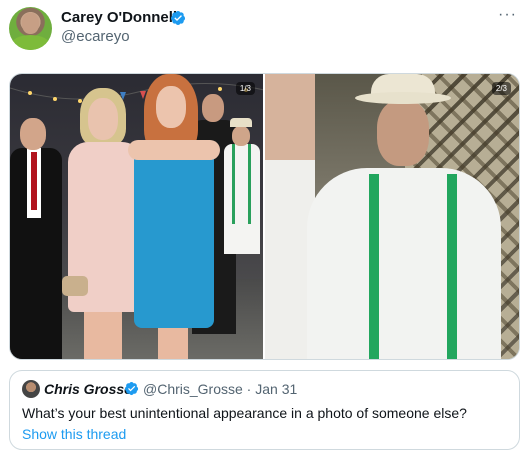 The height and width of the screenshot is (459, 529). I want to click on suspenders-man-small, so click(242, 193).